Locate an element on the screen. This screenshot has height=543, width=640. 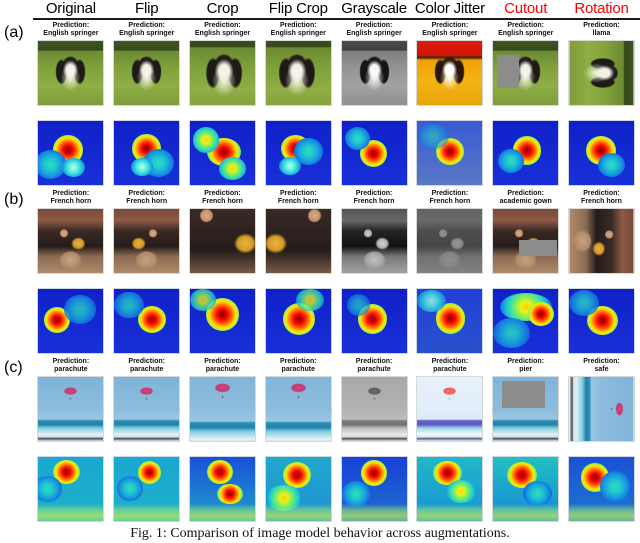
cell-c-flip-crop: Prediction: parachute is located at coordinates (298, 400).